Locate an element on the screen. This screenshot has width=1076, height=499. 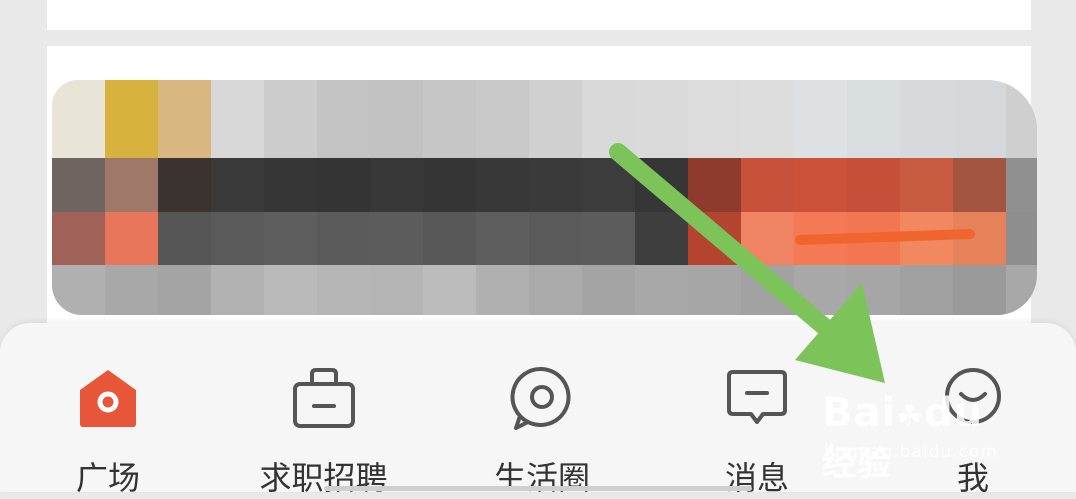
briefcase-icon is located at coordinates (323, 398).